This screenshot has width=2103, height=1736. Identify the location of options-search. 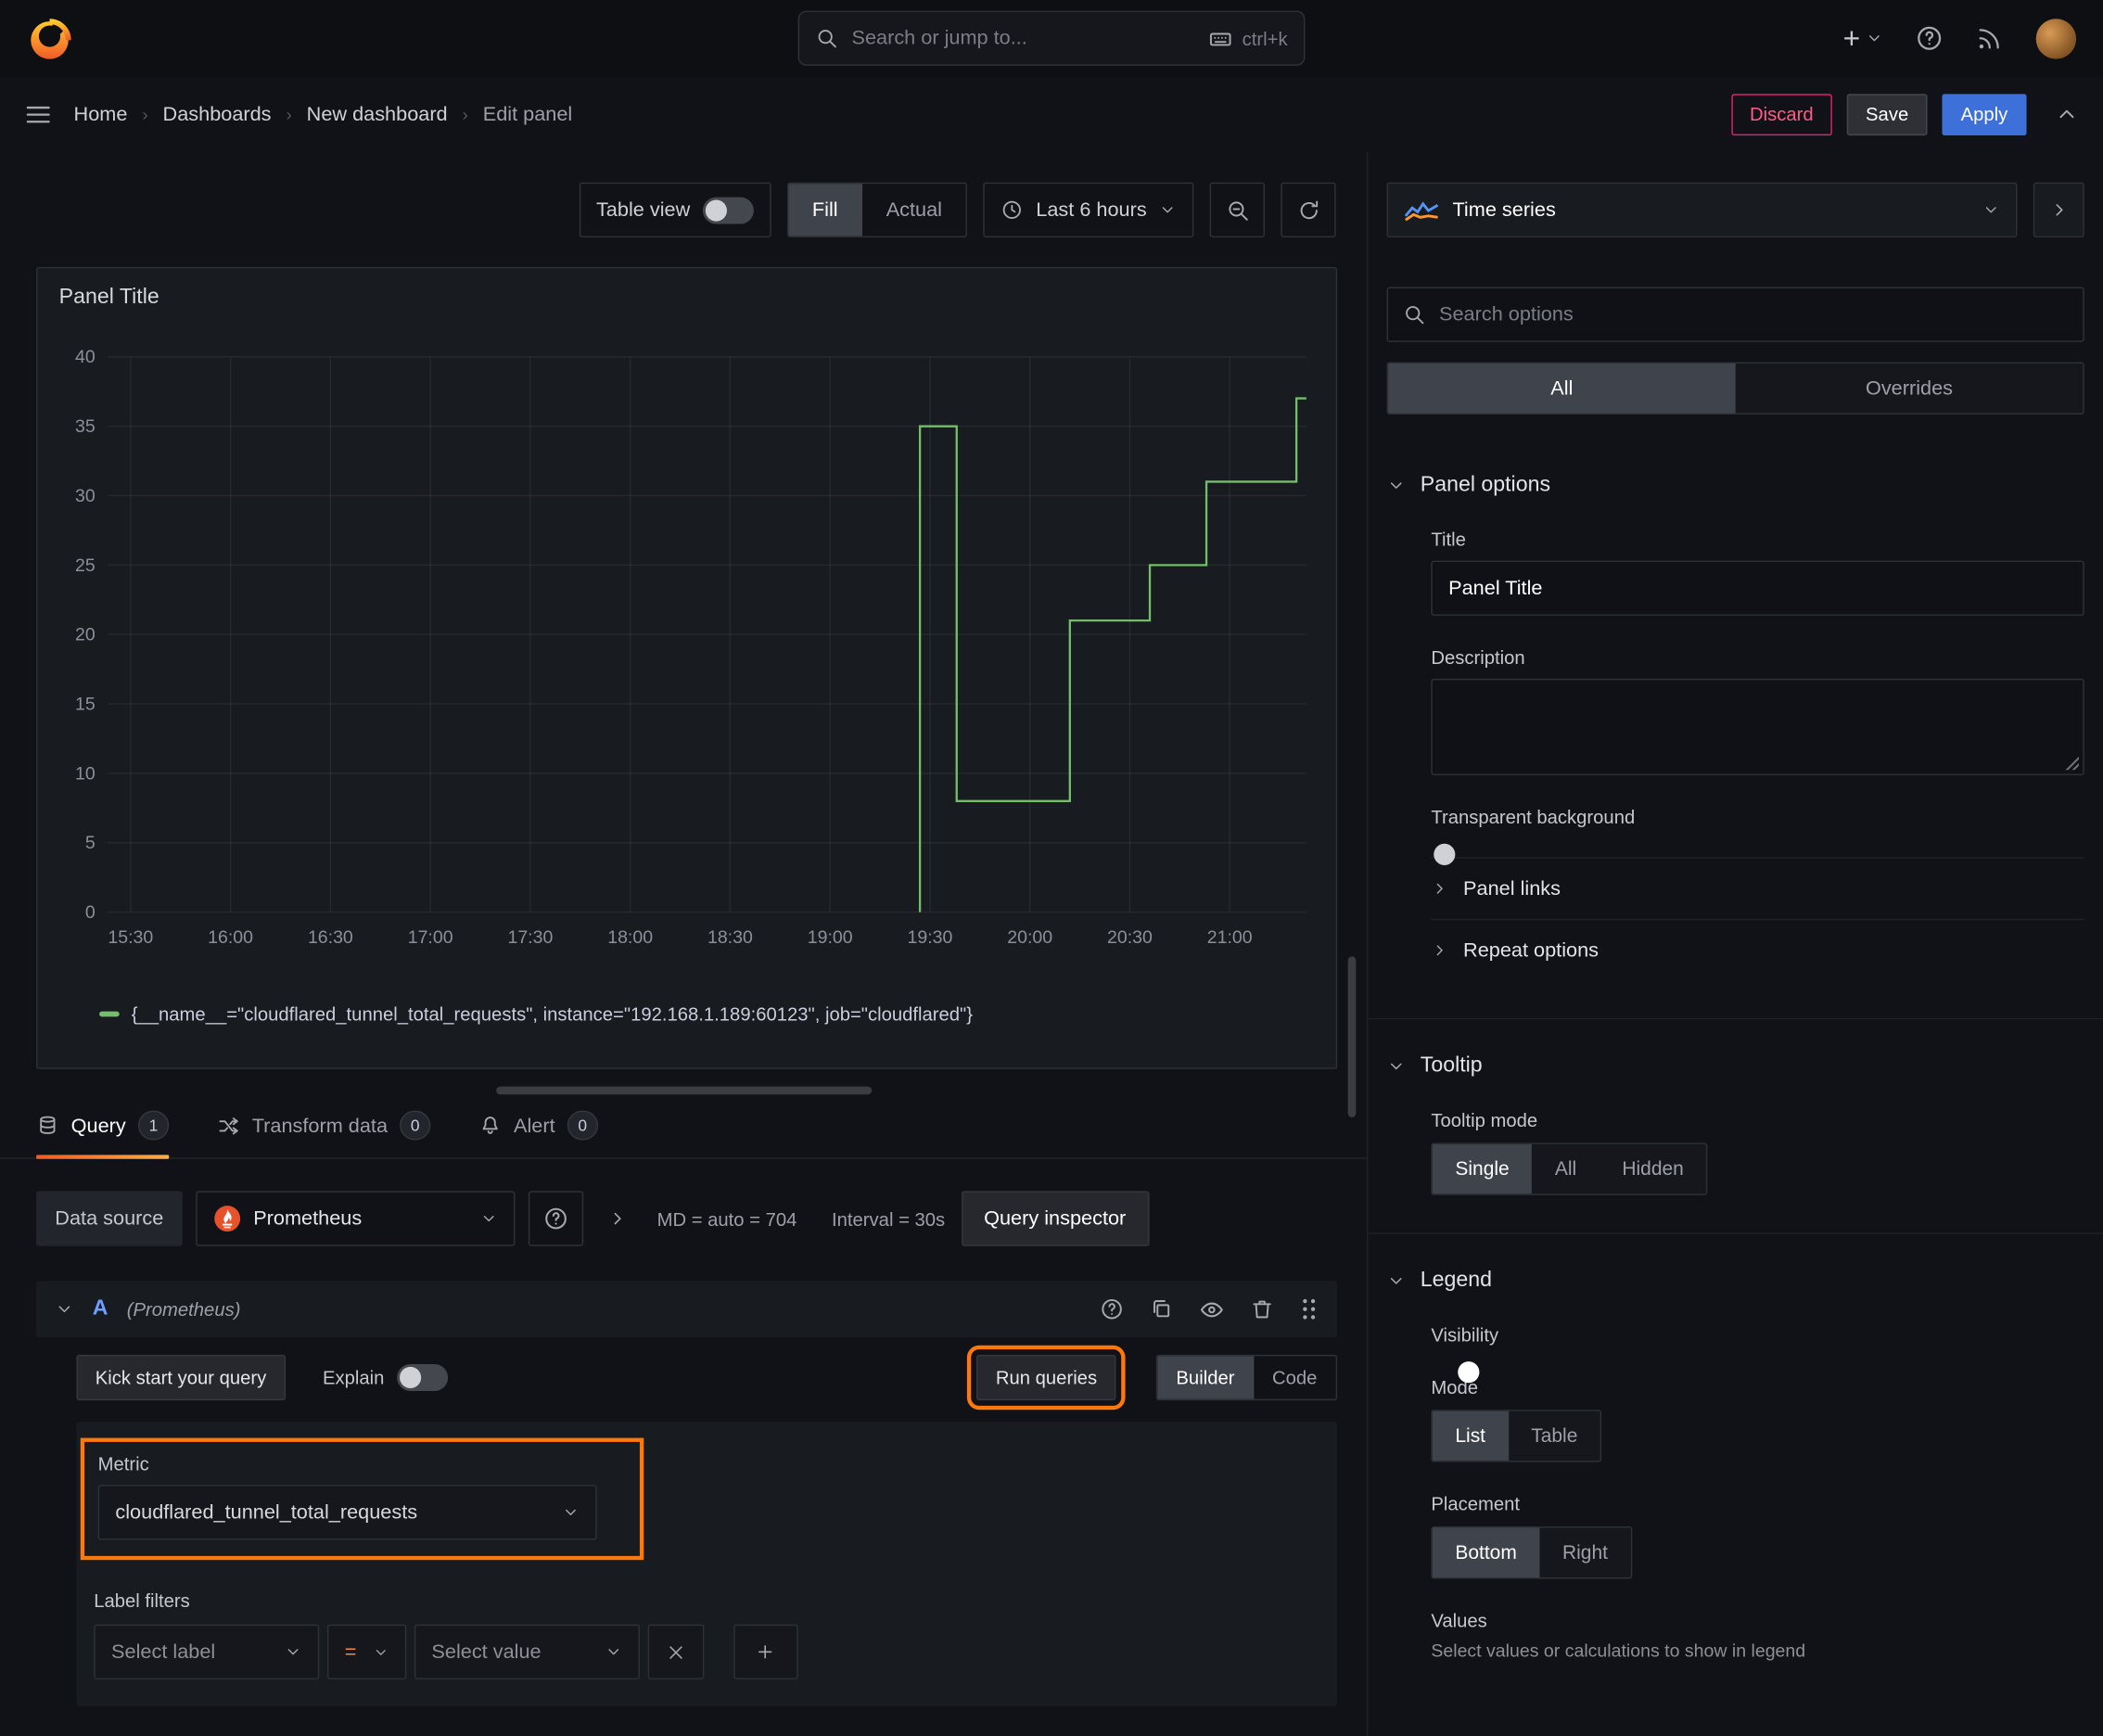
(1735, 314).